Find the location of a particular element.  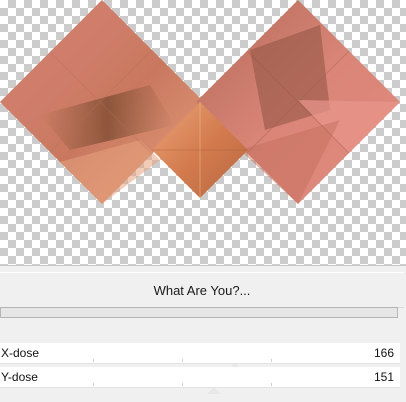

parameter-list: X-dose 166 Y-dose 151 is located at coordinates (200, 368).